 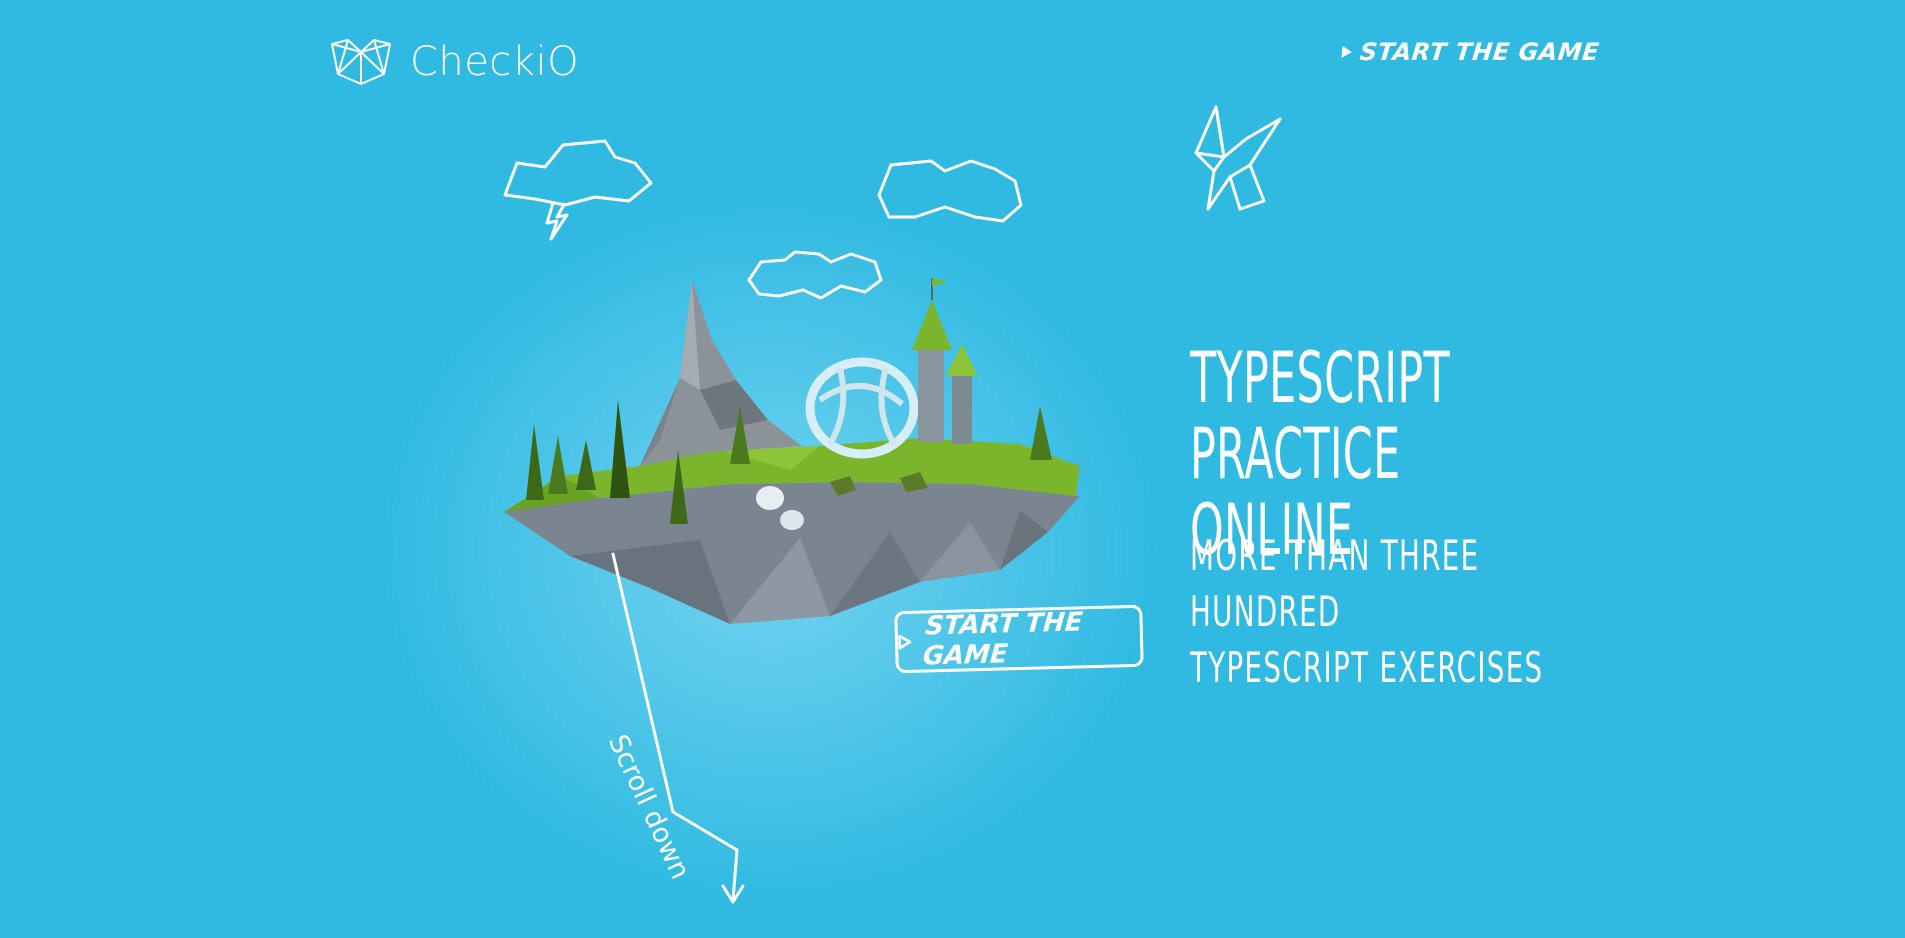 I want to click on checkio-logo-icon, so click(x=361, y=62).